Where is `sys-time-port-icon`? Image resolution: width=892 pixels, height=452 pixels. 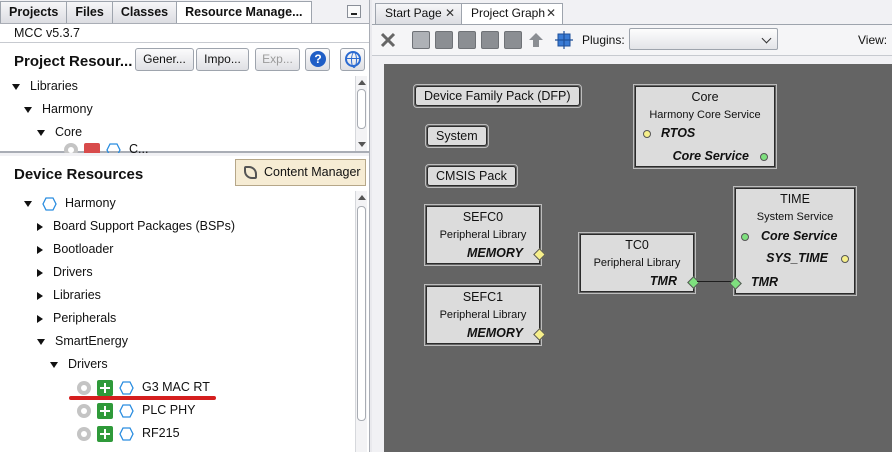
sys-time-port-icon is located at coordinates (845, 259).